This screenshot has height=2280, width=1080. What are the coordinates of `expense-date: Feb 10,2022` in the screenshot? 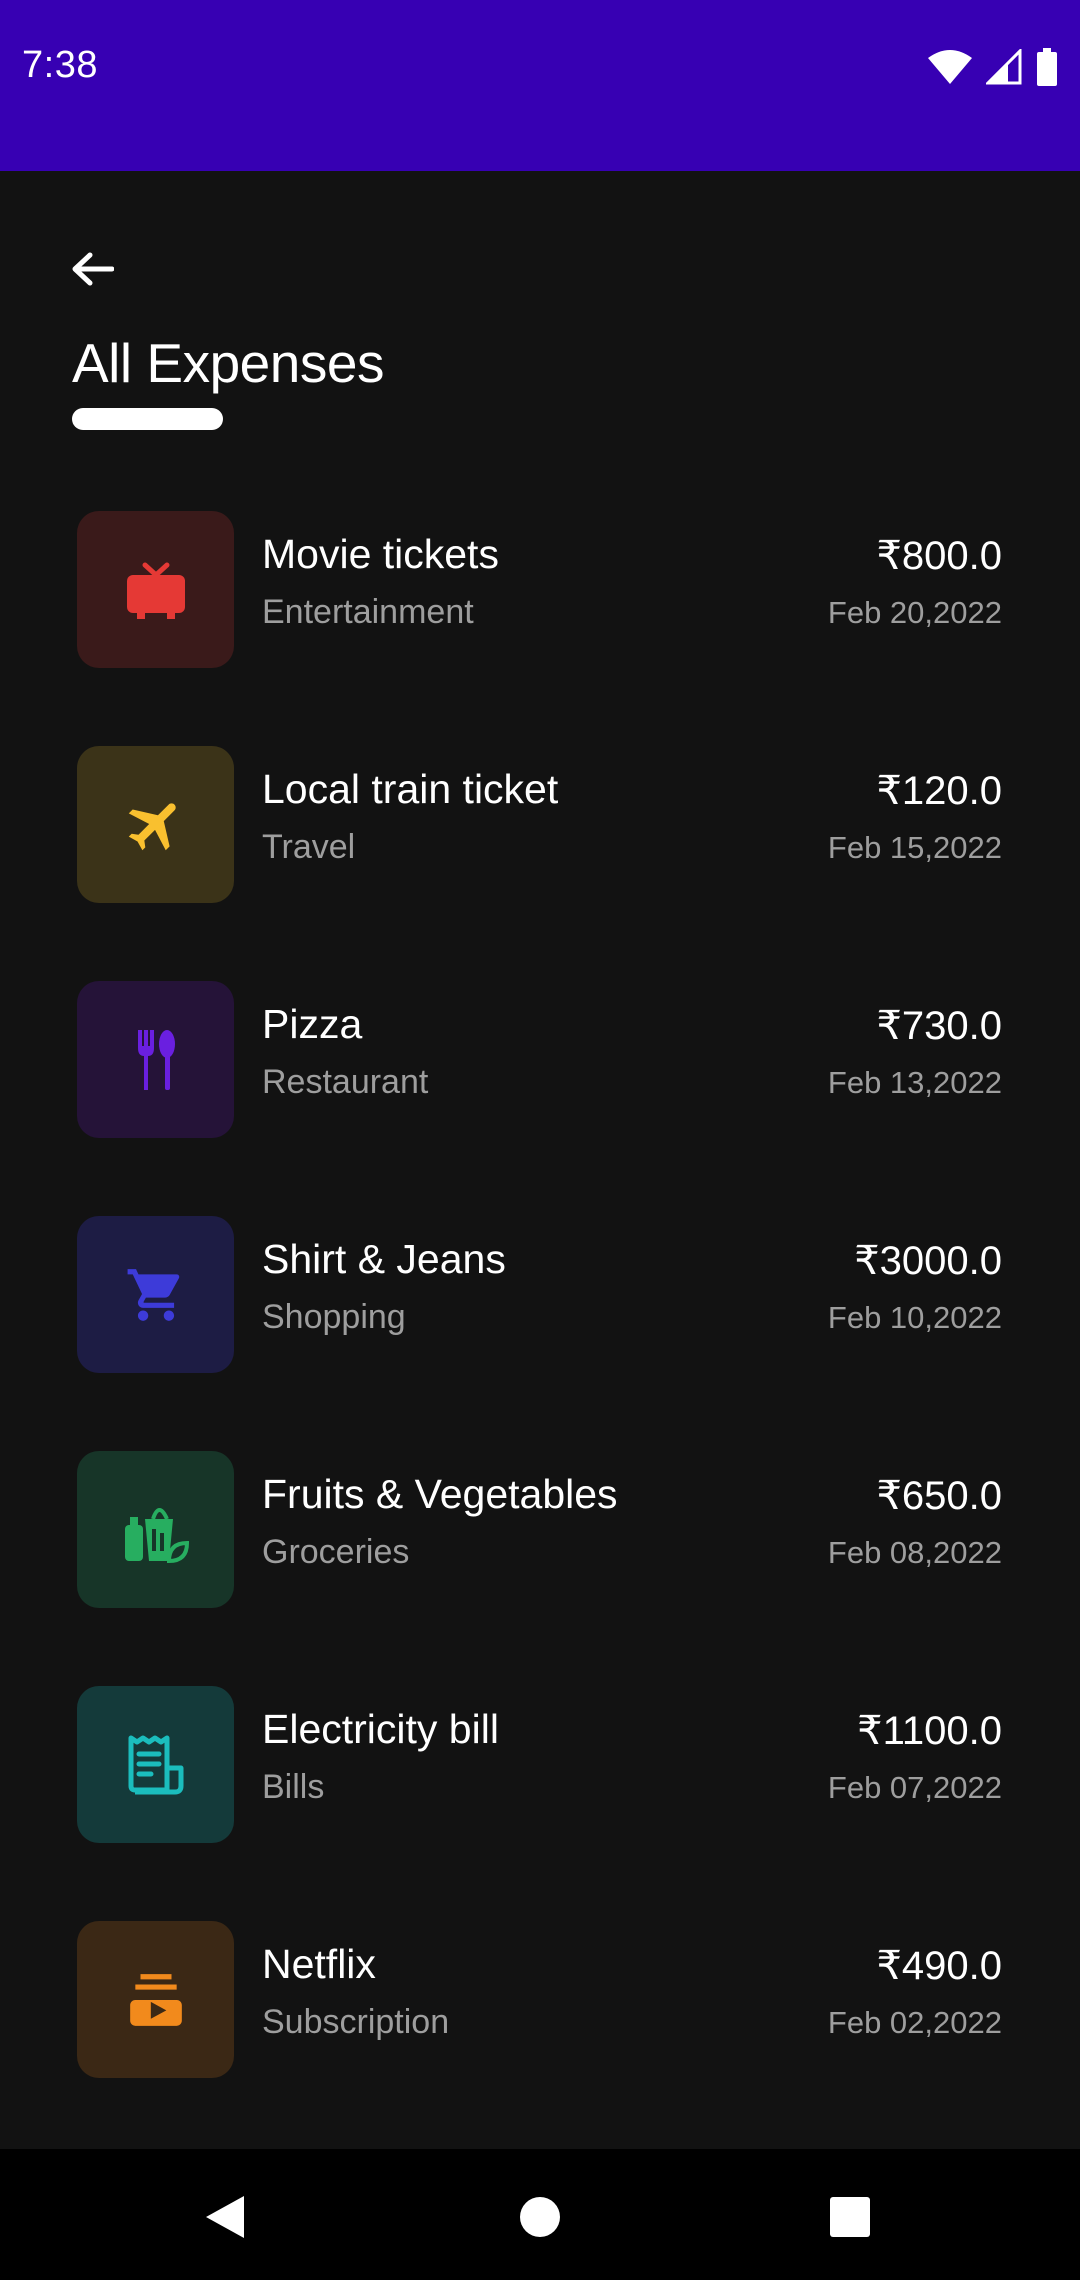 It's located at (914, 1317).